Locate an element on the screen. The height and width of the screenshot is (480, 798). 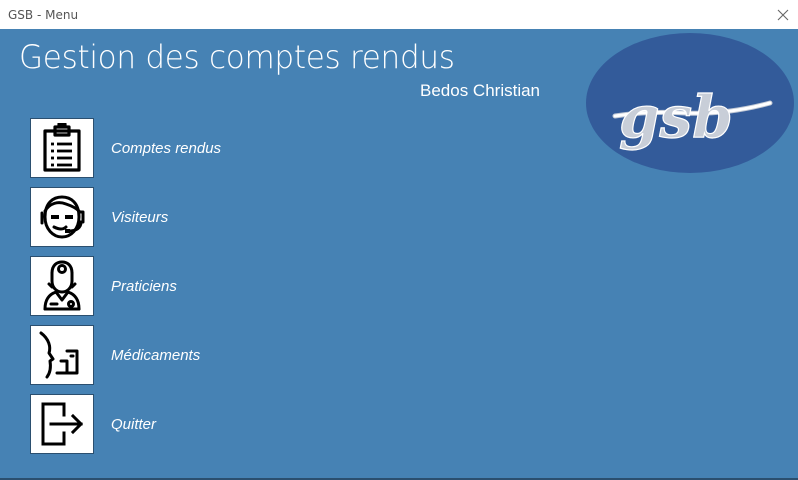
menu-label: Visiteurs is located at coordinates (140, 217).